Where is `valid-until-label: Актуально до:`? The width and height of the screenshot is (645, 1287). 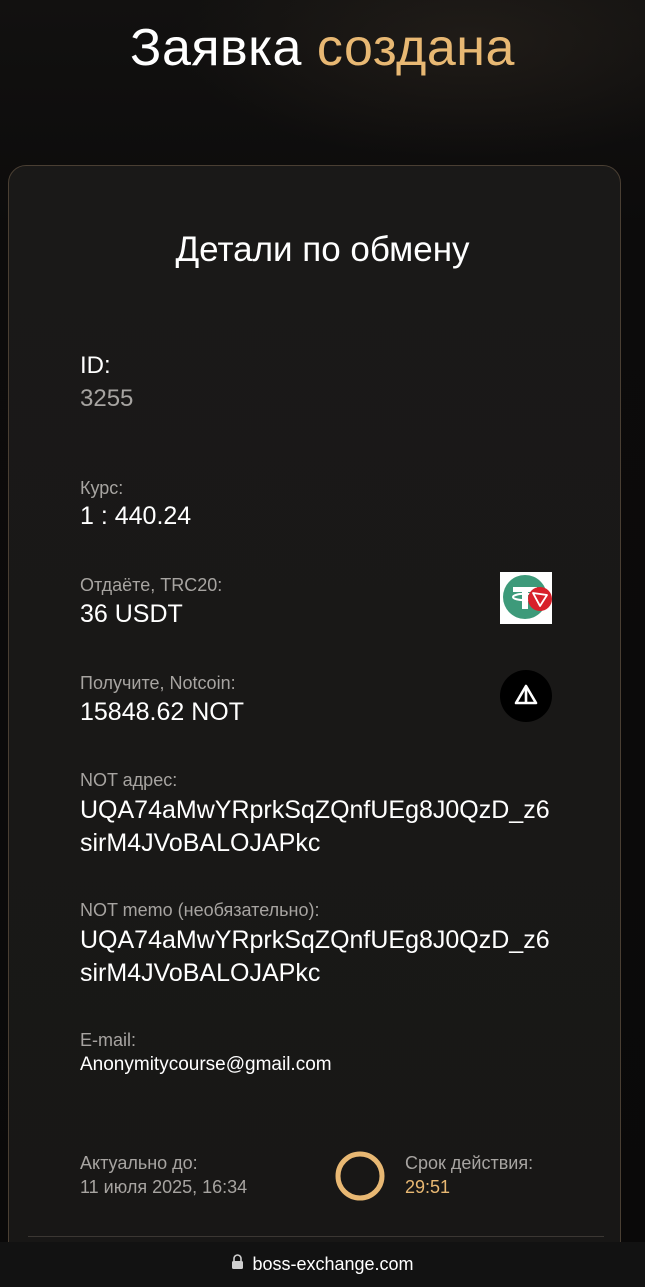
valid-until-label: Актуально до: is located at coordinates (139, 1163).